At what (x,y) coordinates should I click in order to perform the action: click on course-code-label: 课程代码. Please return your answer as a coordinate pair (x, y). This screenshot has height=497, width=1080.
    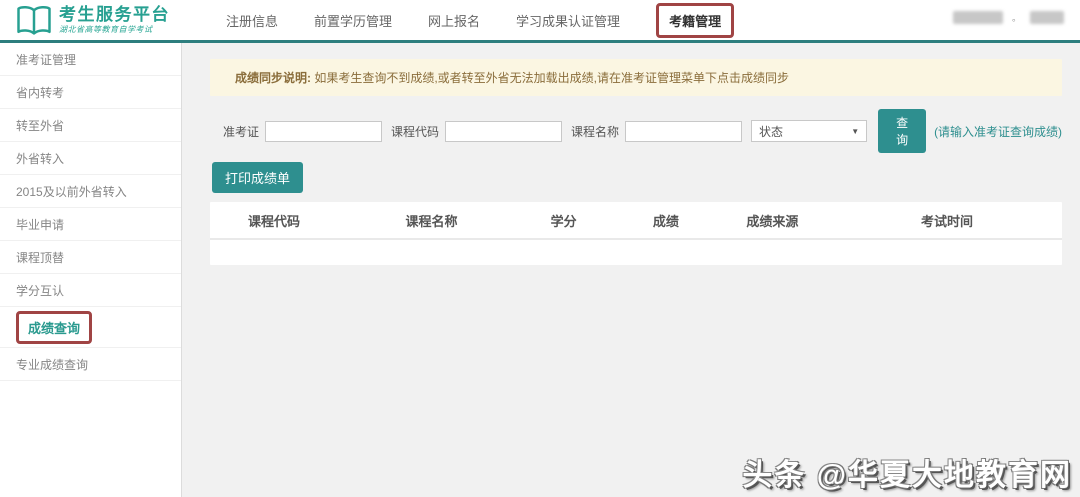
    Looking at the image, I should click on (415, 131).